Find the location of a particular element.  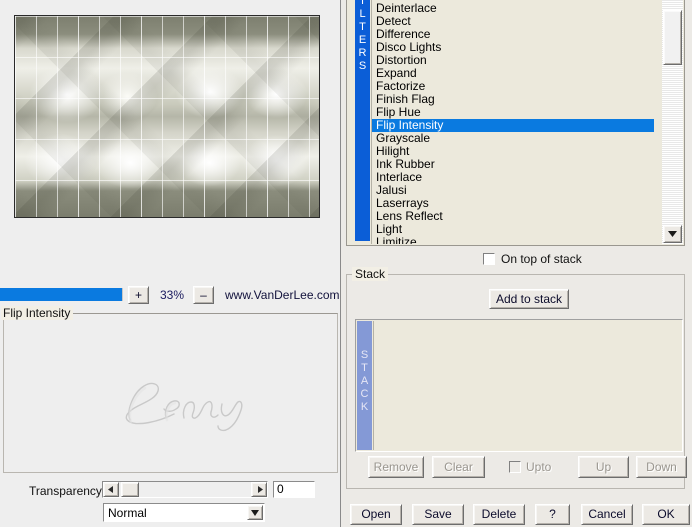

list-item: Expand is located at coordinates (513, 73).